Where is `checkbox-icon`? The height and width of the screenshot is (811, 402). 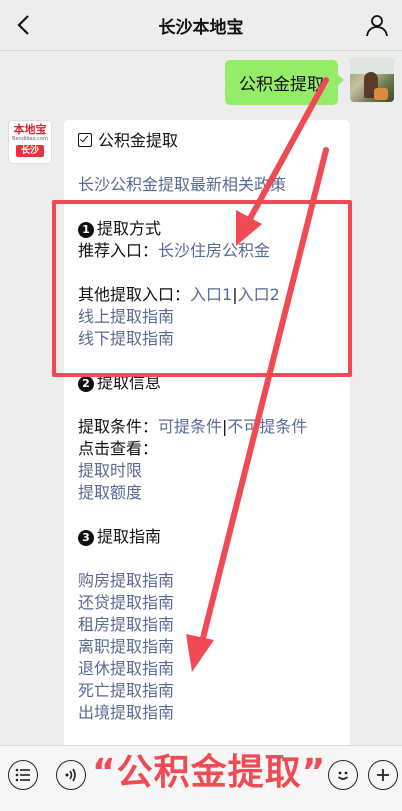
checkbox-icon is located at coordinates (85, 140).